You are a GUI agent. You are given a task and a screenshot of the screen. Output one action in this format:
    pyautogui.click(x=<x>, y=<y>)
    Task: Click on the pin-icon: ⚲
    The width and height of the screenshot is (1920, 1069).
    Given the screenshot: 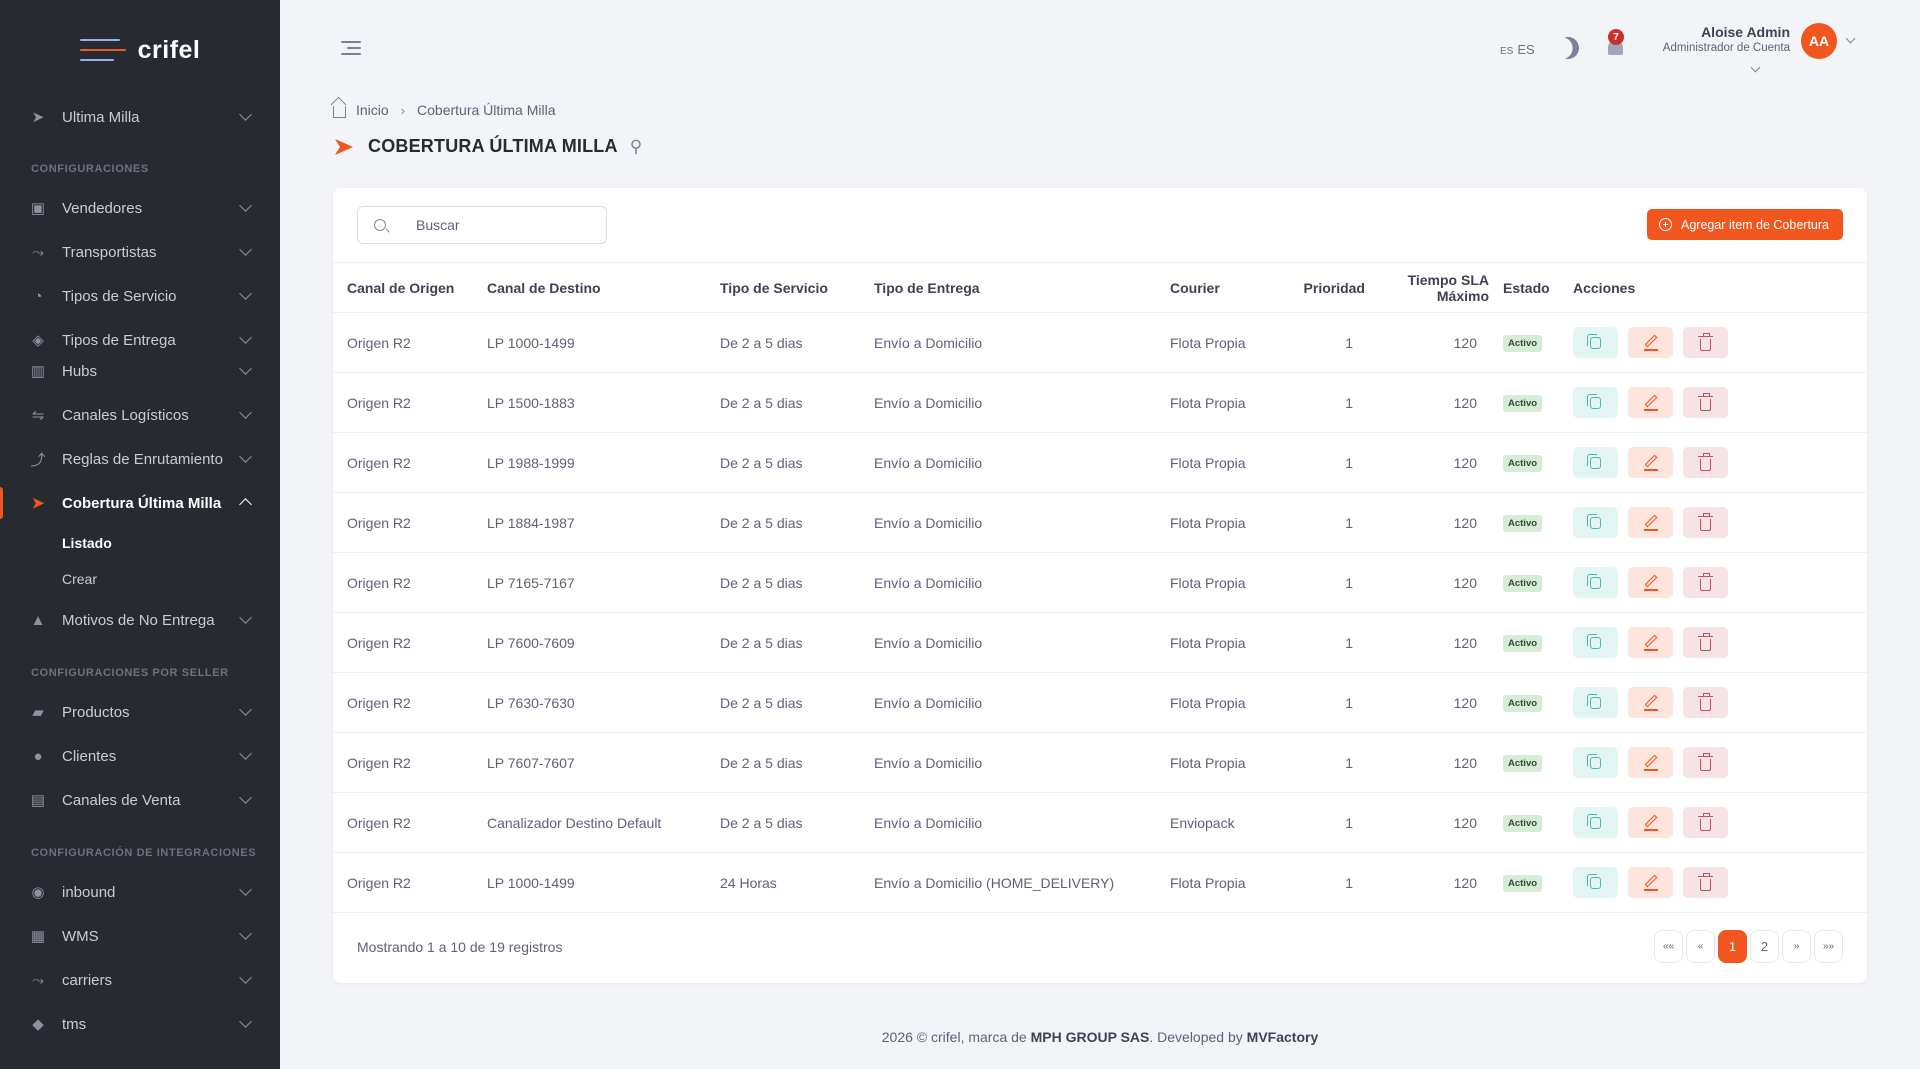 What is the action you would take?
    pyautogui.click(x=636, y=147)
    